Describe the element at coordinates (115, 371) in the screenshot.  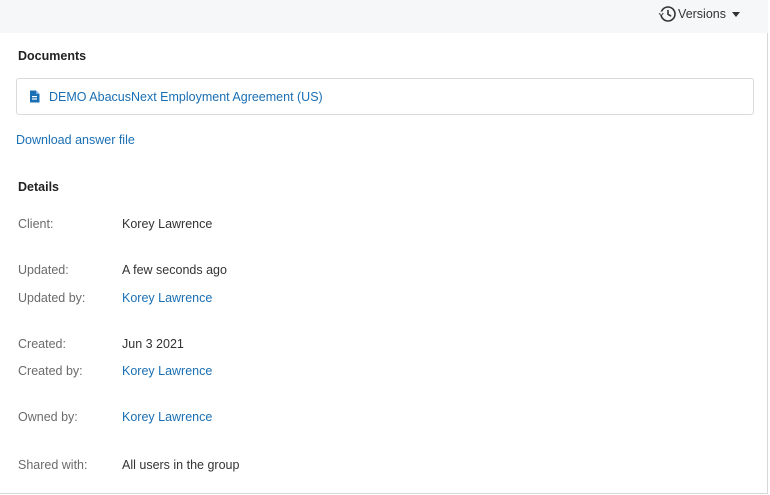
I see `detail-row-created-by: Created by: Korey Lawrence` at that location.